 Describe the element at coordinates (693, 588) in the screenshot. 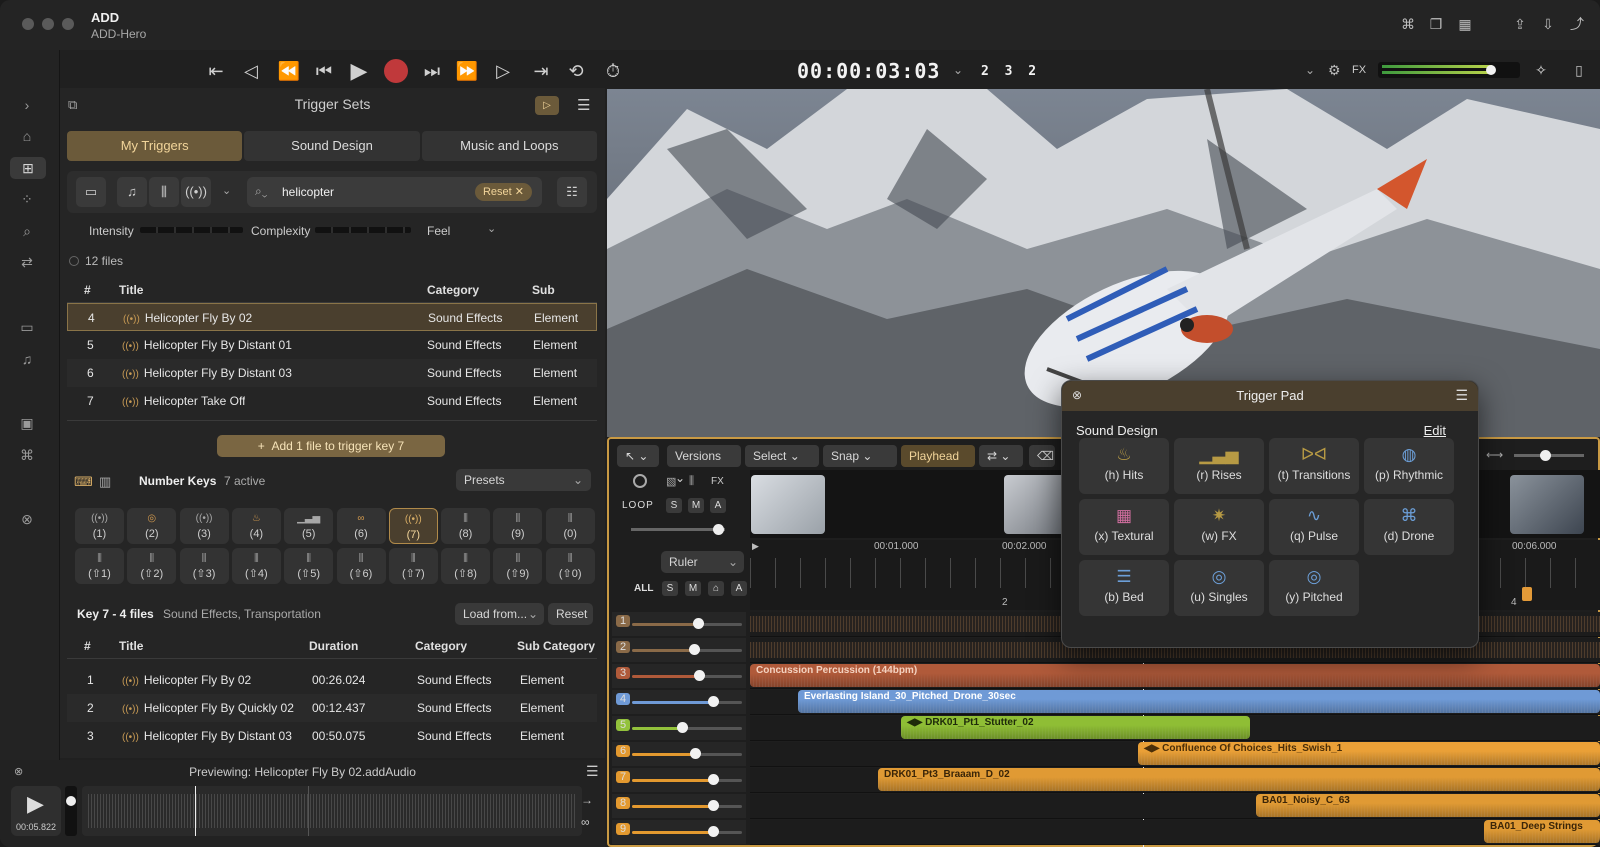

I see `mute-all-button: M` at that location.